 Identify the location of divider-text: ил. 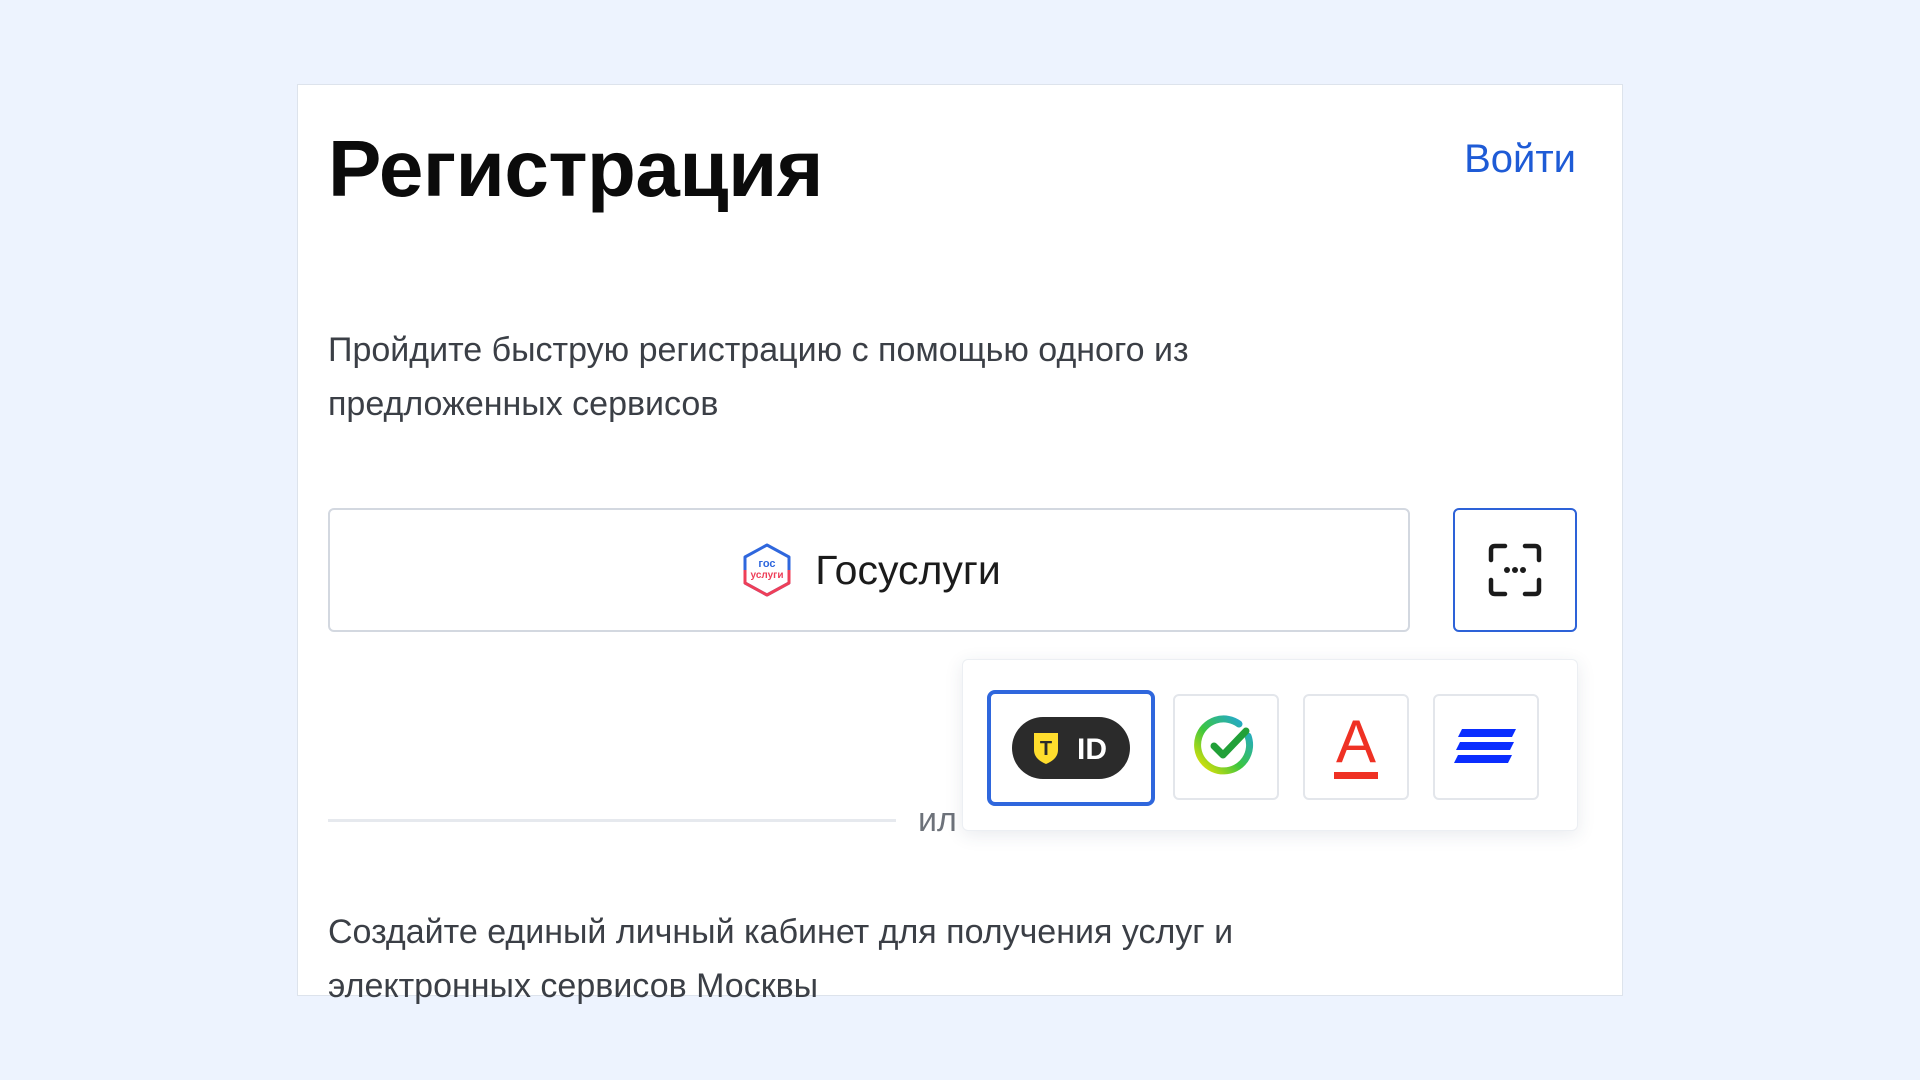
(937, 820).